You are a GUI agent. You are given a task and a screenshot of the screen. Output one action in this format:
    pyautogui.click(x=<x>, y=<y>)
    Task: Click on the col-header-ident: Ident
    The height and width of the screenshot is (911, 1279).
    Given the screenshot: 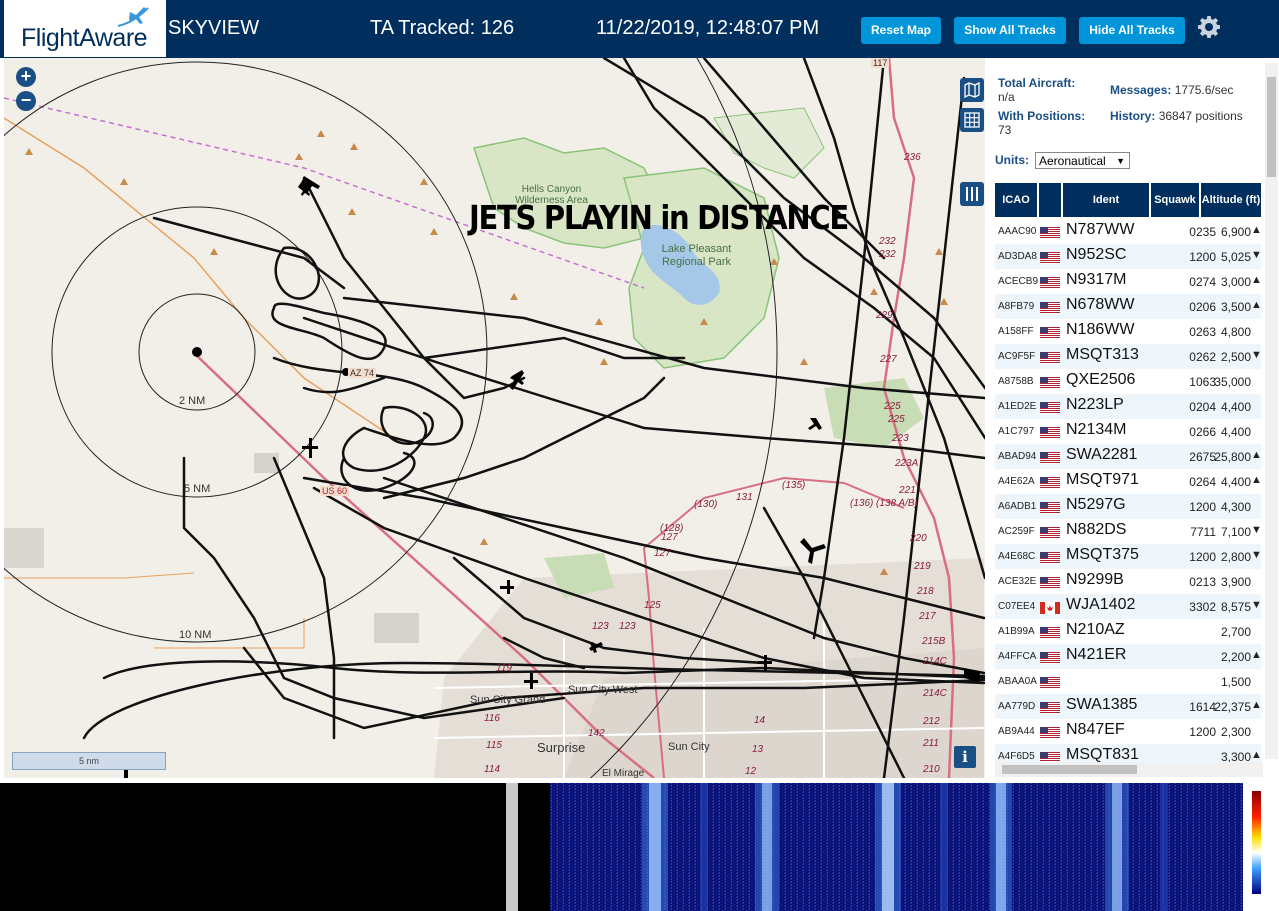 What is the action you would take?
    pyautogui.click(x=1106, y=200)
    